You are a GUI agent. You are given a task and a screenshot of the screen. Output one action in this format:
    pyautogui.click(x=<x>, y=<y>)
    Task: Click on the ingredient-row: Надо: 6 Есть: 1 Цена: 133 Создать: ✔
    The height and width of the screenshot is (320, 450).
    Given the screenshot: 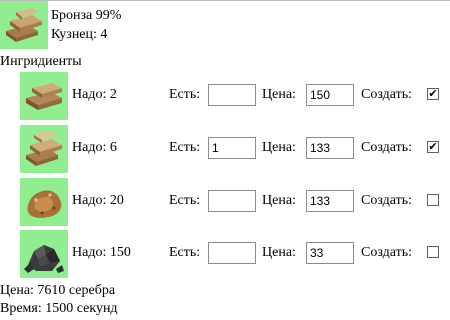 What is the action you would take?
    pyautogui.click(x=235, y=149)
    